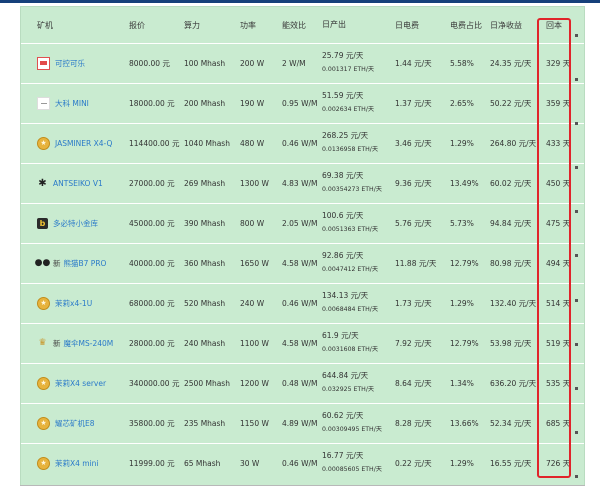  Describe the element at coordinates (89, 343) in the screenshot. I see `miner-name-link: 魔伞MS-240M` at that location.